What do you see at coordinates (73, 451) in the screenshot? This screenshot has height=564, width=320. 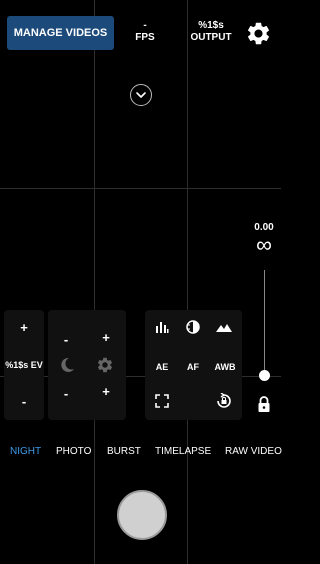 I see `mode-photo: PHOTO` at bounding box center [73, 451].